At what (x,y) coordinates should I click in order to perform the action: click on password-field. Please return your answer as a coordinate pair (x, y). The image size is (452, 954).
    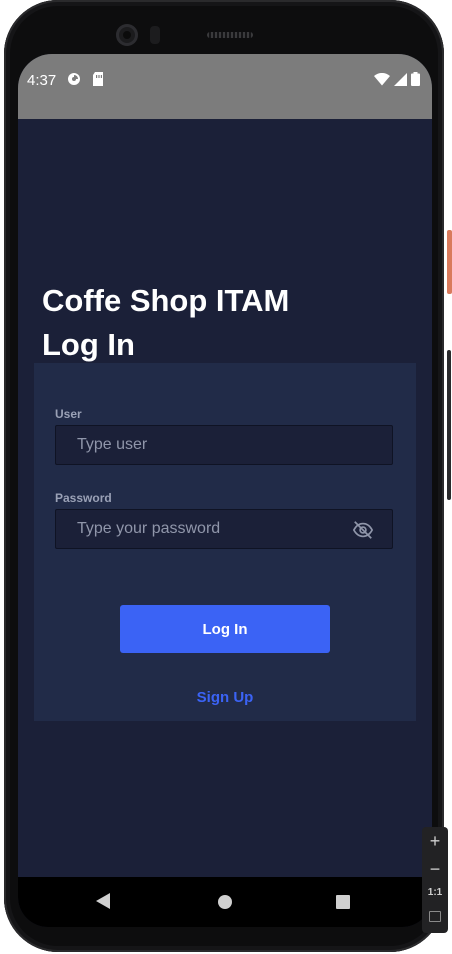
    Looking at the image, I should click on (224, 529).